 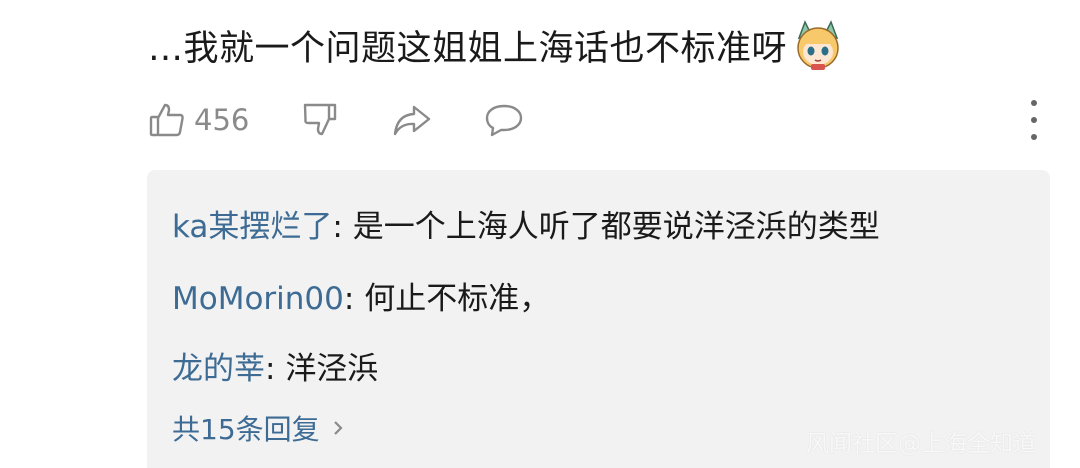 What do you see at coordinates (222, 120) in the screenshot?
I see `like-count: 456` at bounding box center [222, 120].